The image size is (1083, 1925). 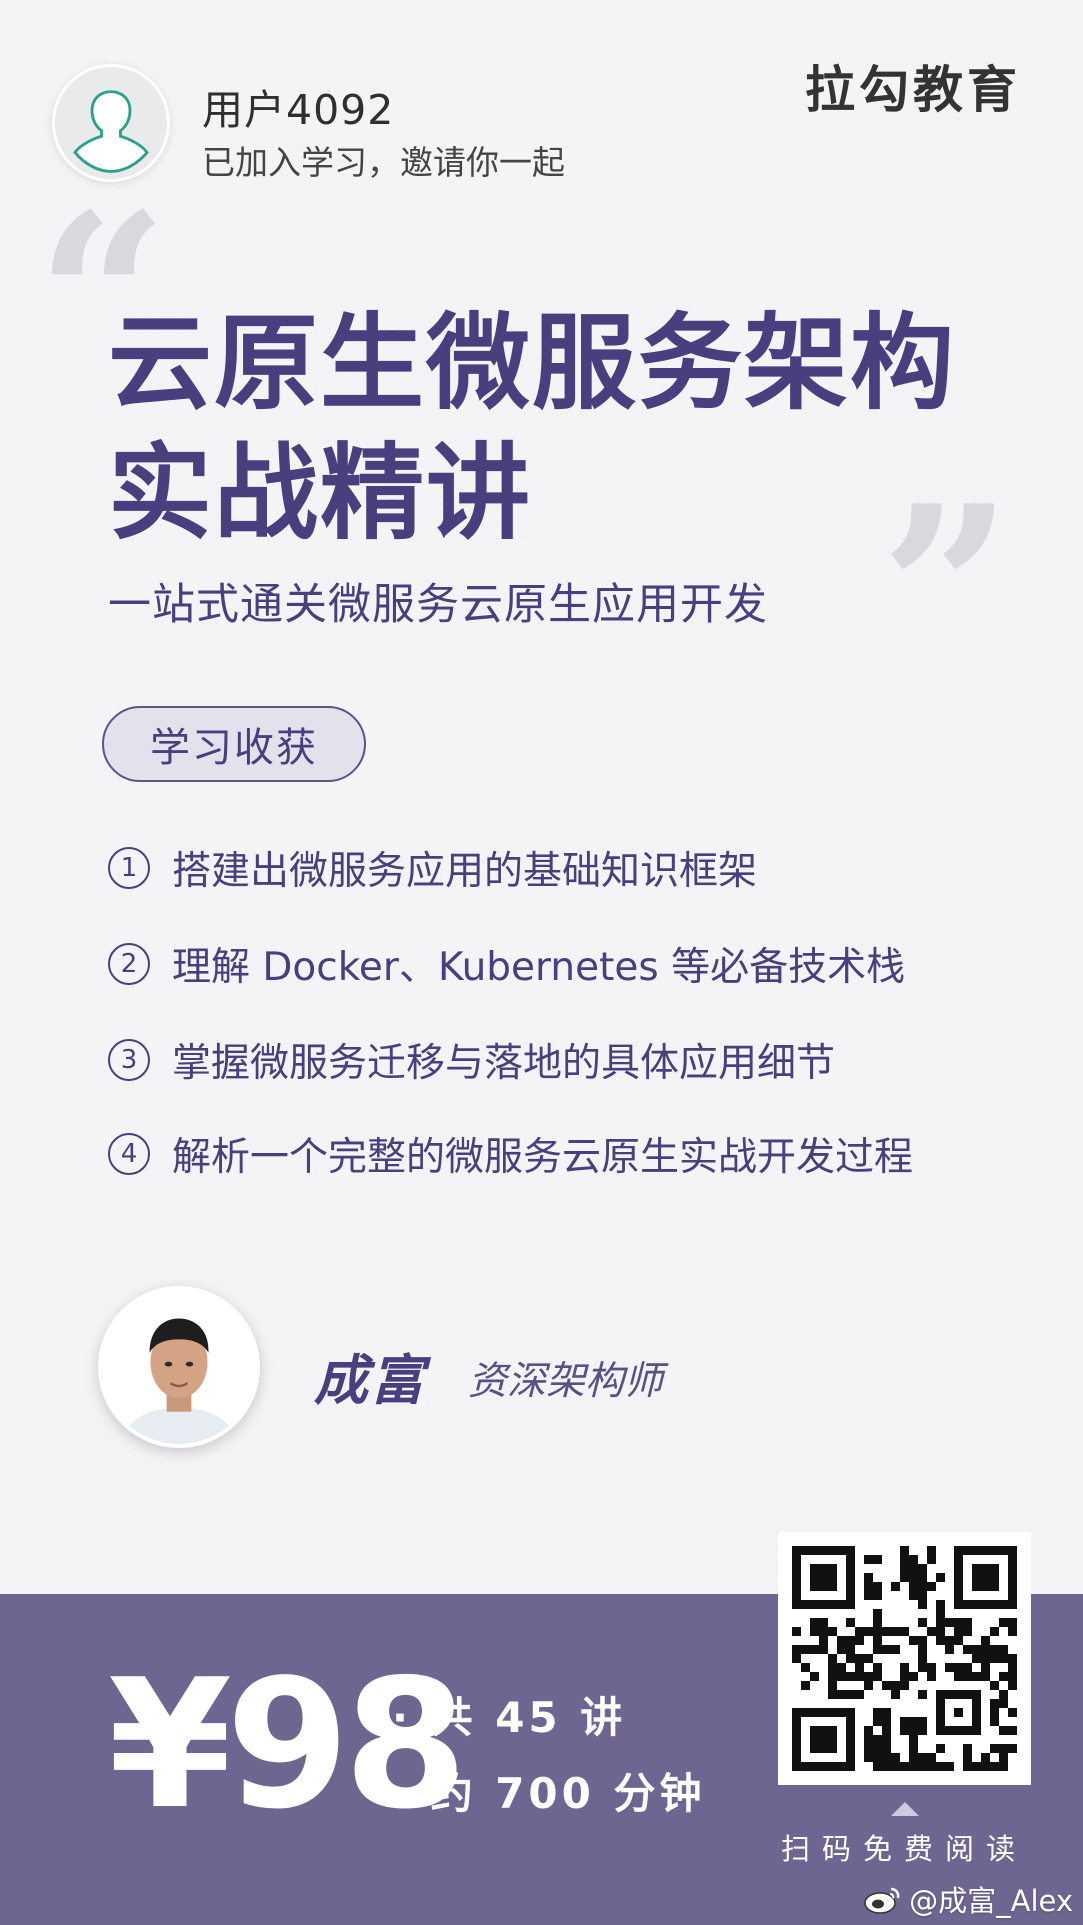 I want to click on circled-number-icon: 2, so click(x=129, y=964).